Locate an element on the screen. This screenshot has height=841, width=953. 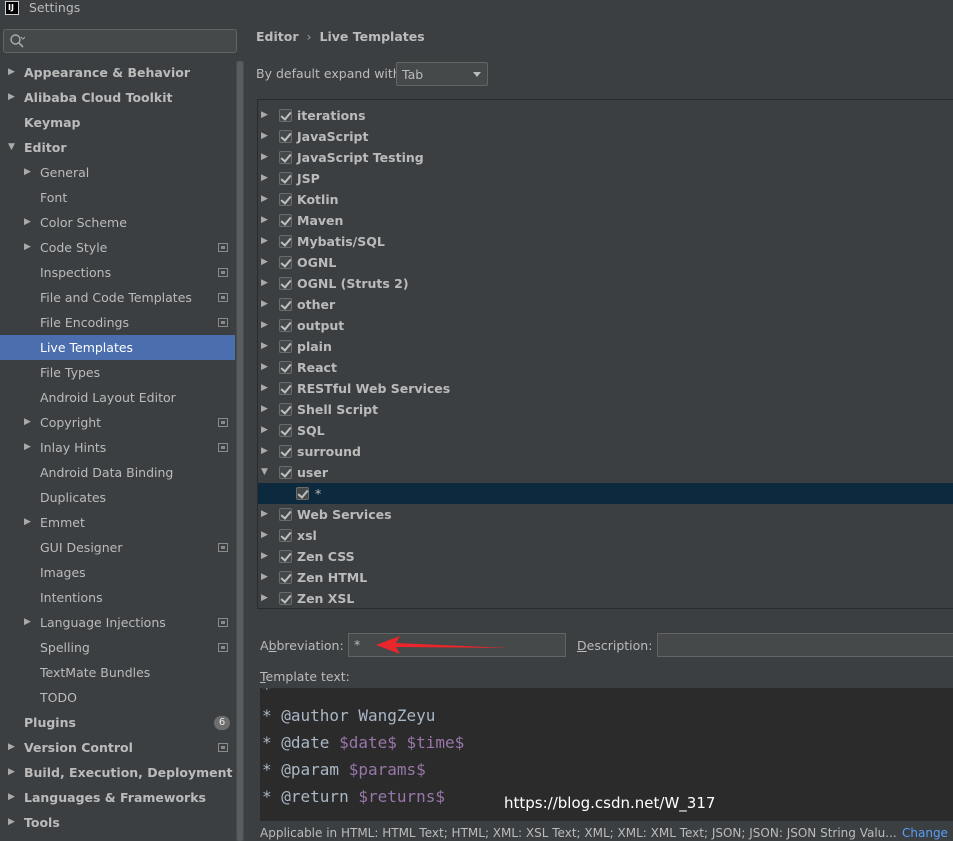
sidebar-item-general: ▶ General is located at coordinates (117, 172).